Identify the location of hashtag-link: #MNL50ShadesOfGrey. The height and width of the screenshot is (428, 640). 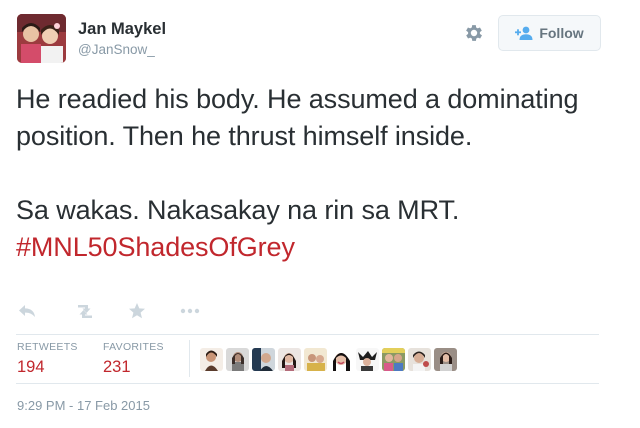
(155, 247).